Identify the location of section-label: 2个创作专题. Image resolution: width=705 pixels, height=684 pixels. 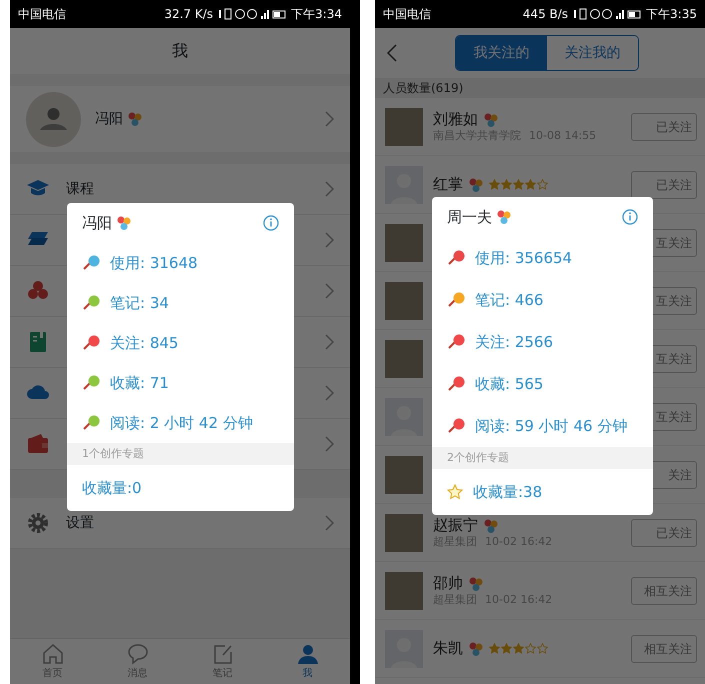
(542, 458).